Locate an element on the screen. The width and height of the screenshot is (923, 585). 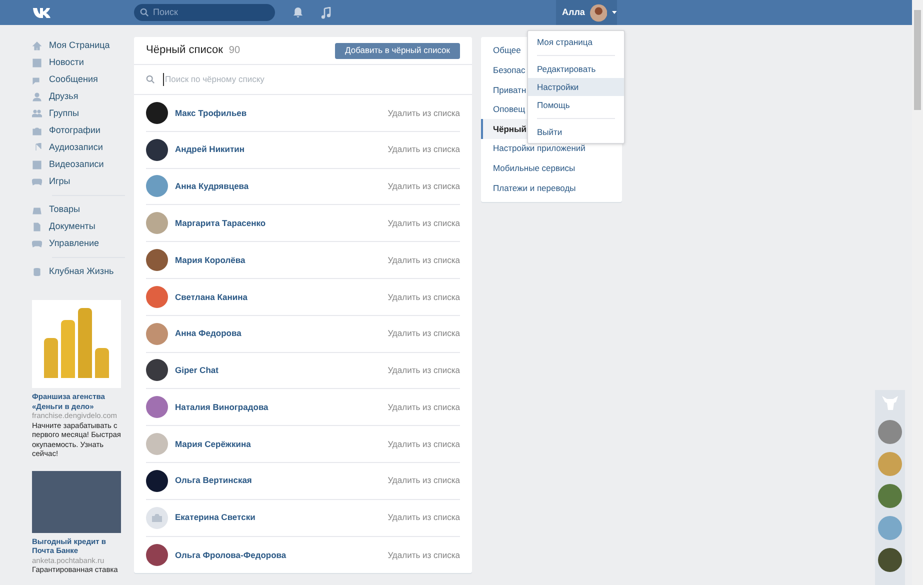
avatar-icon is located at coordinates (599, 13).